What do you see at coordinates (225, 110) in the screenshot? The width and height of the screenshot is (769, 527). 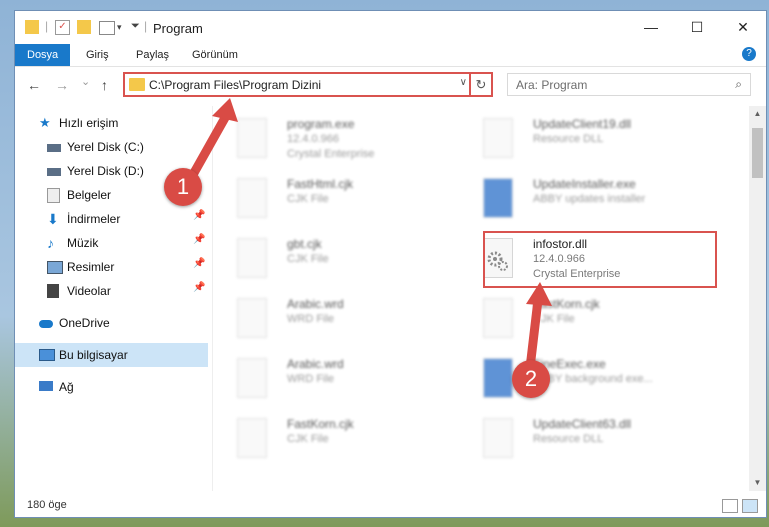 I see `arrow-1-head` at bounding box center [225, 110].